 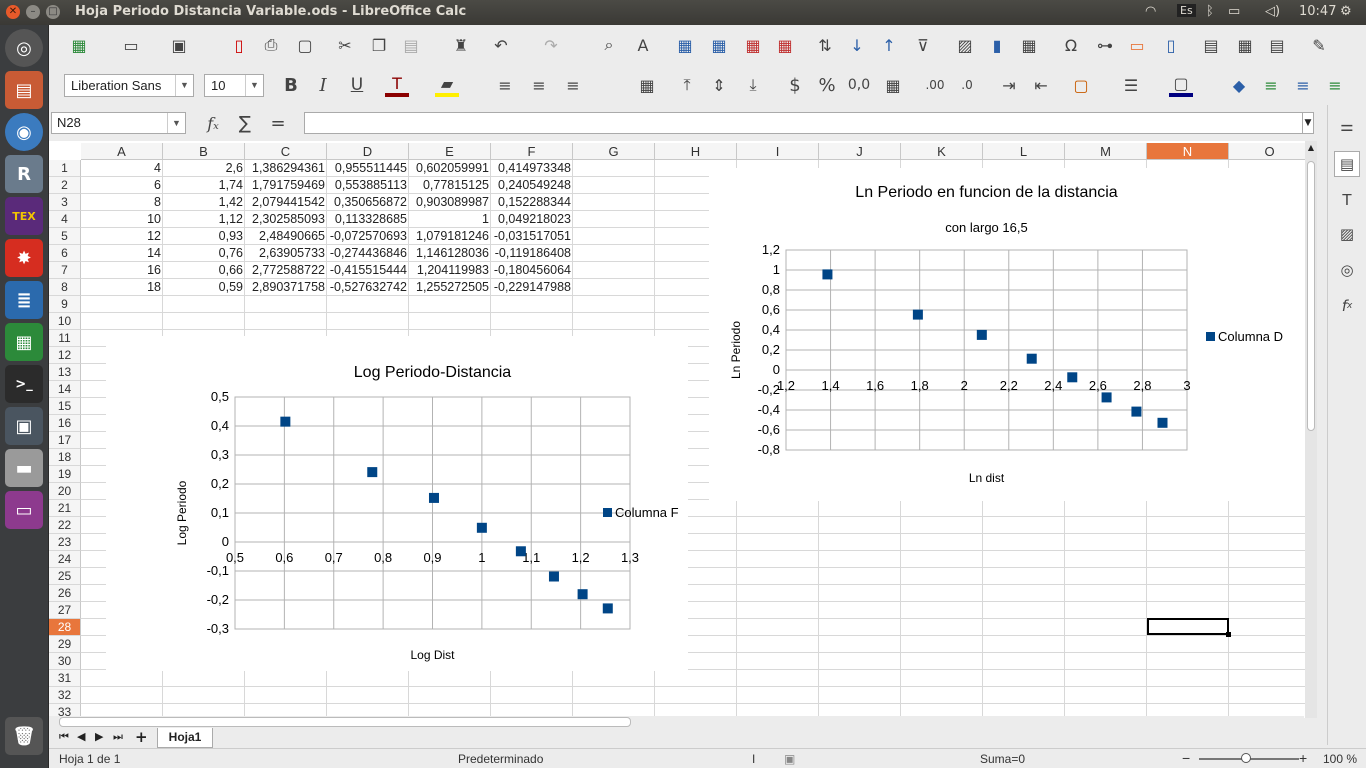 What do you see at coordinates (447, 85) in the screenshot?
I see `highlight-color-icon: ▰` at bounding box center [447, 85].